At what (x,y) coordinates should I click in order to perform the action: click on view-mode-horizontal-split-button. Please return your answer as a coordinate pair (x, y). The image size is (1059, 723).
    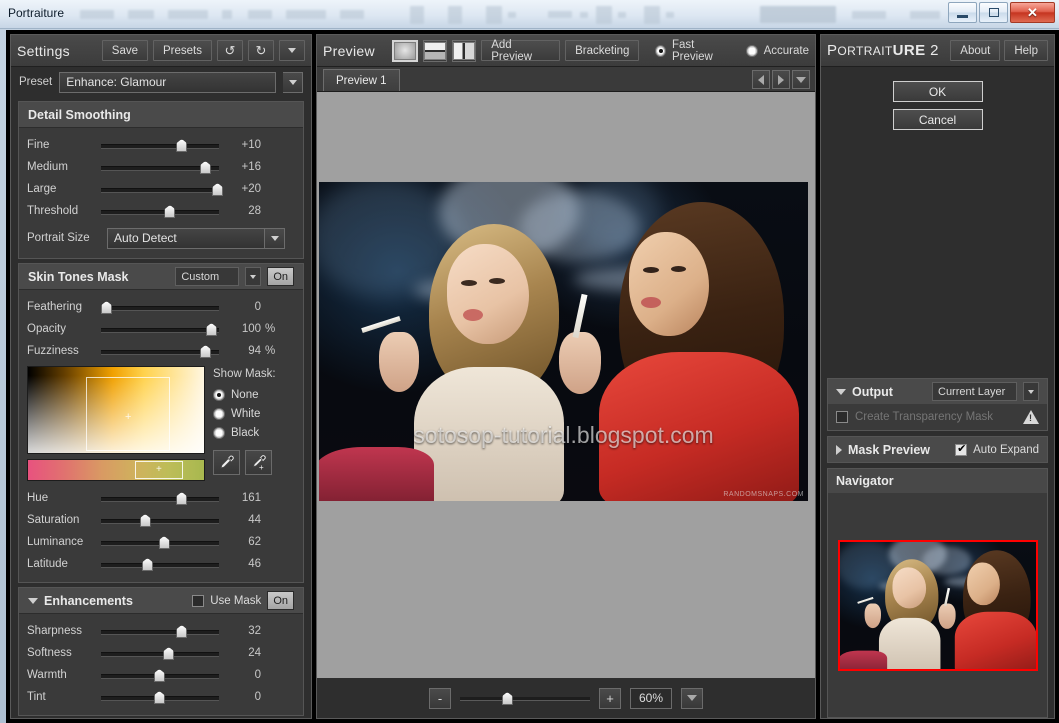
    Looking at the image, I should click on (435, 50).